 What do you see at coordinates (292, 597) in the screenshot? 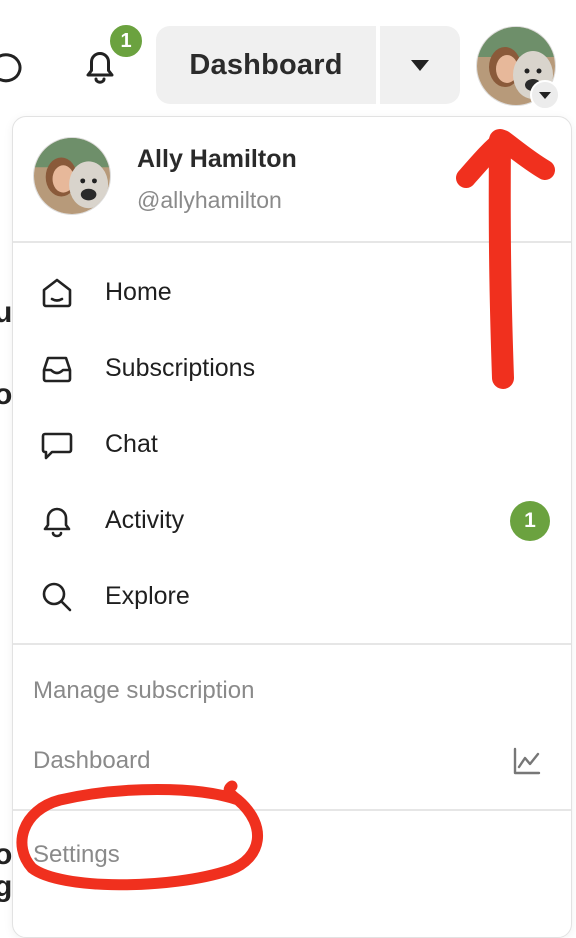
I see `menu-item-explore: Explore` at bounding box center [292, 597].